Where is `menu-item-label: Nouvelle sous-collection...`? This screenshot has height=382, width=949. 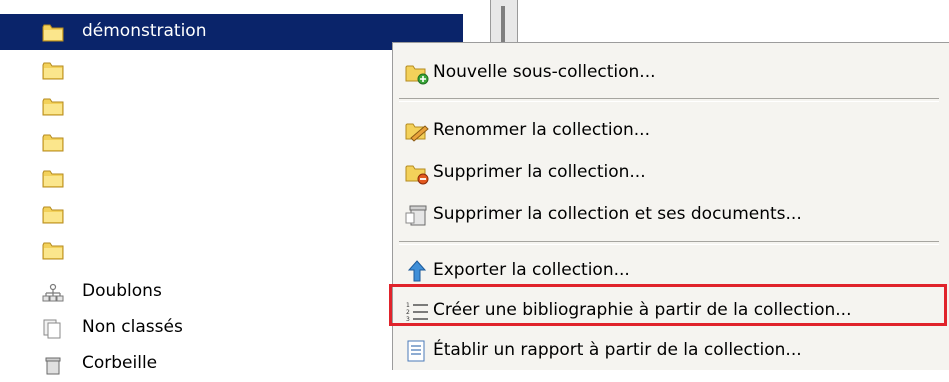
menu-item-label: Nouvelle sous-collection... is located at coordinates (544, 72).